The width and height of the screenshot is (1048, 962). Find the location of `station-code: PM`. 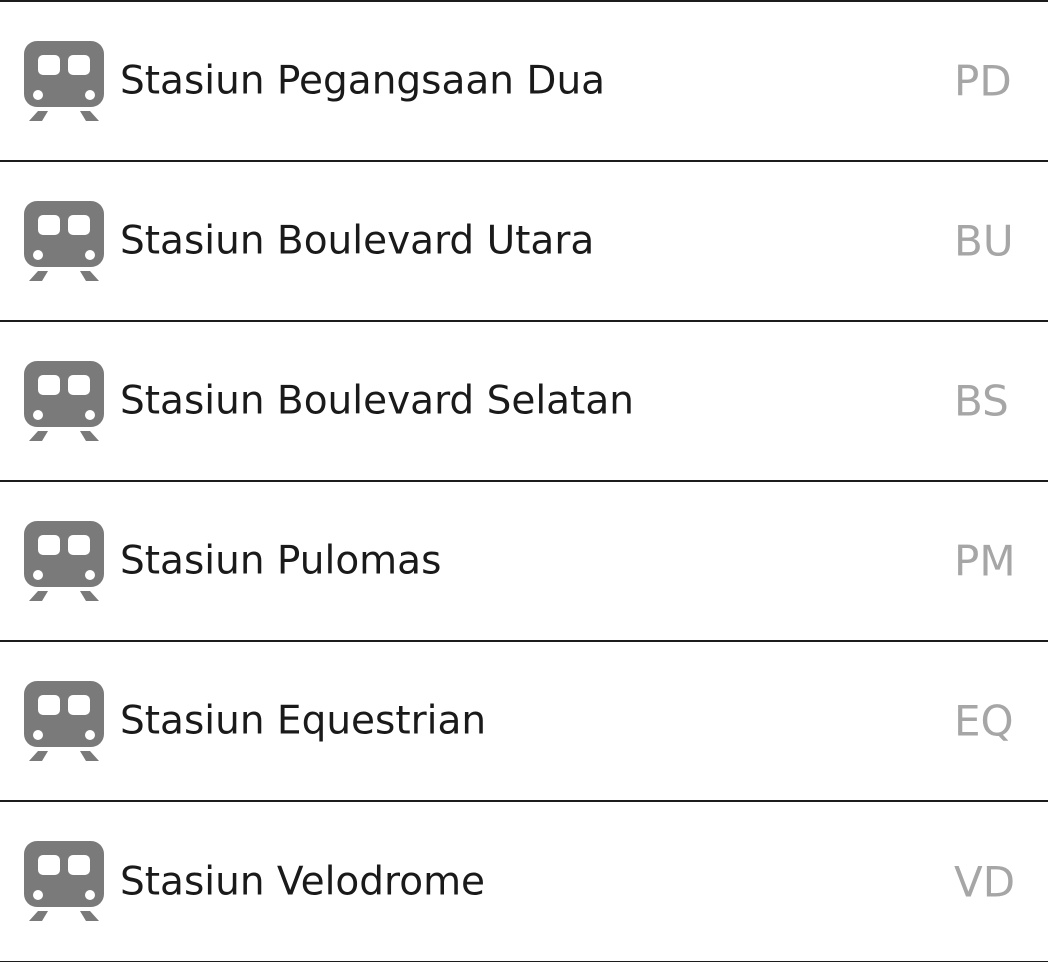

station-code: PM is located at coordinates (985, 561).